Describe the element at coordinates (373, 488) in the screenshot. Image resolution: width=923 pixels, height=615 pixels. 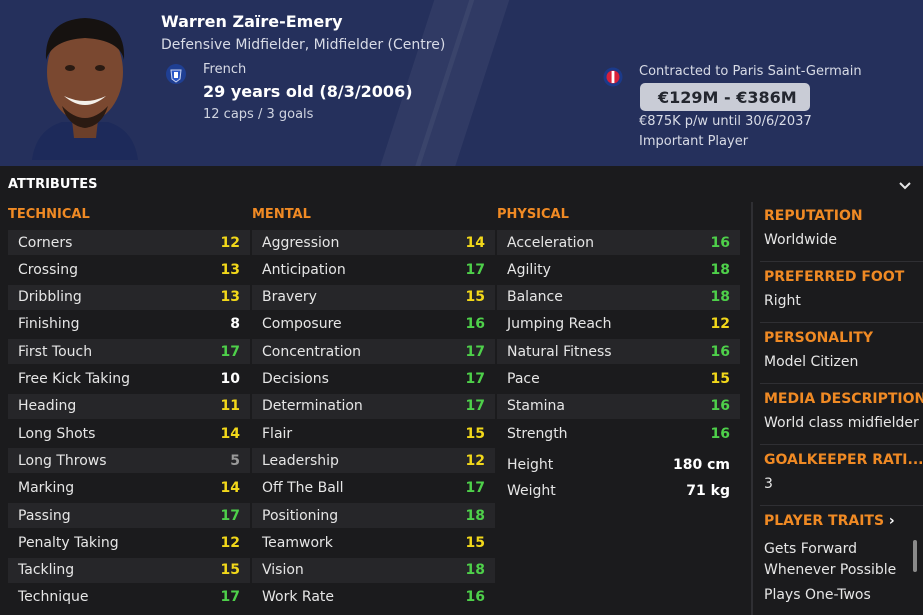
I see `mental-attribute-row: Off The Ball 17` at that location.